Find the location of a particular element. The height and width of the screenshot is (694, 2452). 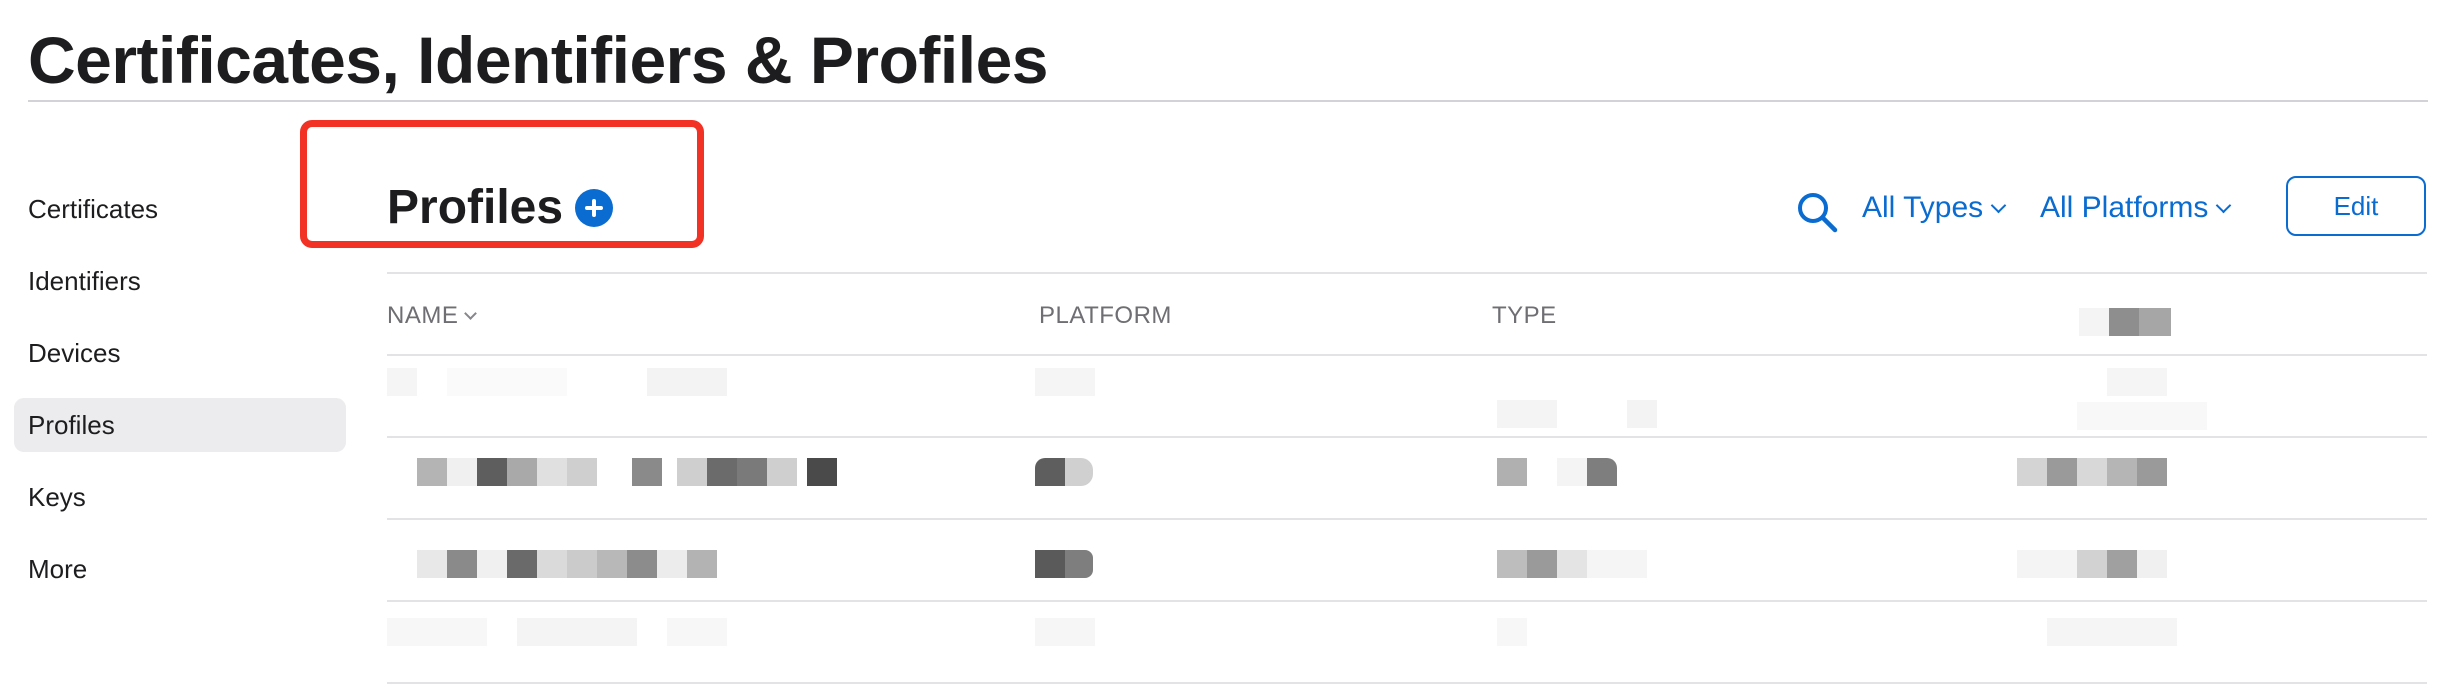

filter-types-label: All Types is located at coordinates (1923, 207).